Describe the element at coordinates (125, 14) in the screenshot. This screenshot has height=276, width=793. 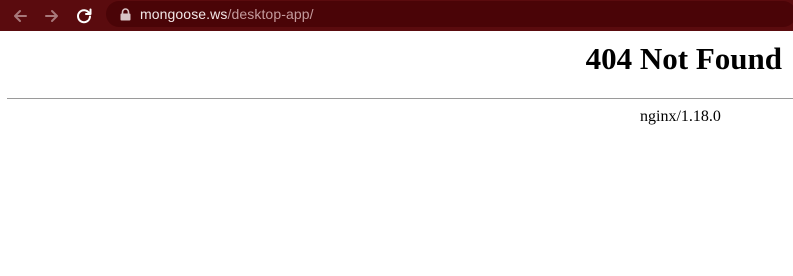
I see `lock-icon` at that location.